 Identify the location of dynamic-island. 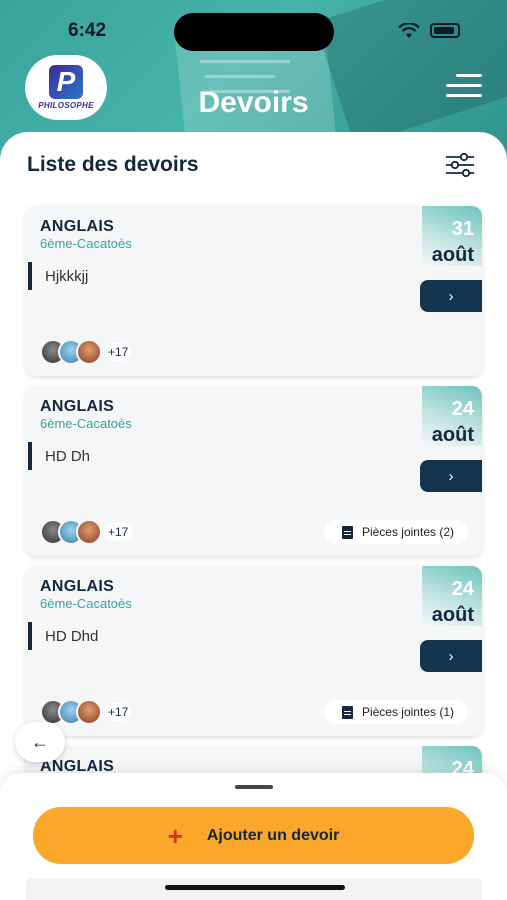
(254, 32).